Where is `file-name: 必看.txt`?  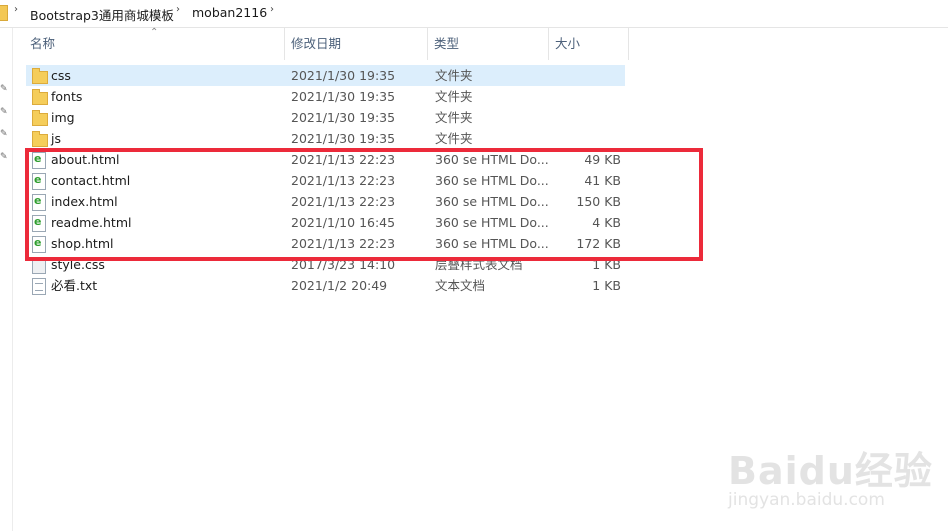 file-name: 必看.txt is located at coordinates (74, 285).